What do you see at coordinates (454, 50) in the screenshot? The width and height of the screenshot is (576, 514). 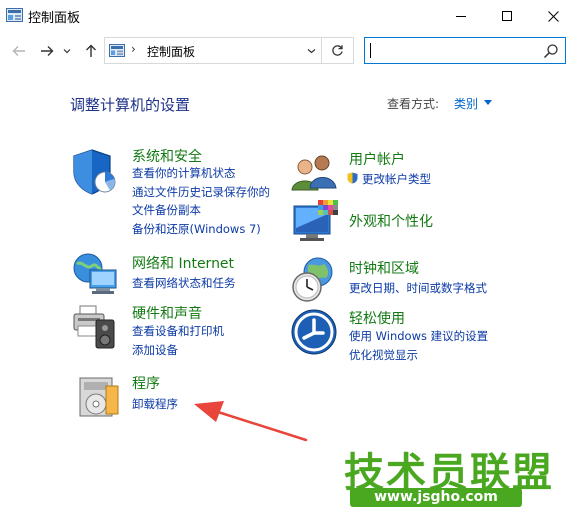 I see `search-input` at bounding box center [454, 50].